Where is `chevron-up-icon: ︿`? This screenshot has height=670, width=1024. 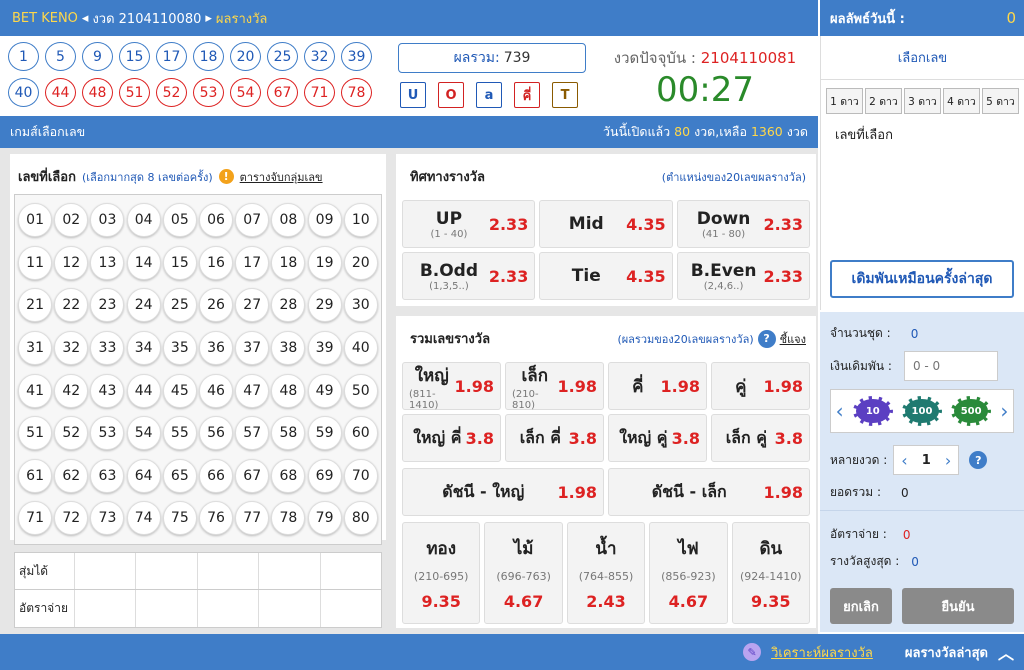
chevron-up-icon: ︿ is located at coordinates (1006, 652).